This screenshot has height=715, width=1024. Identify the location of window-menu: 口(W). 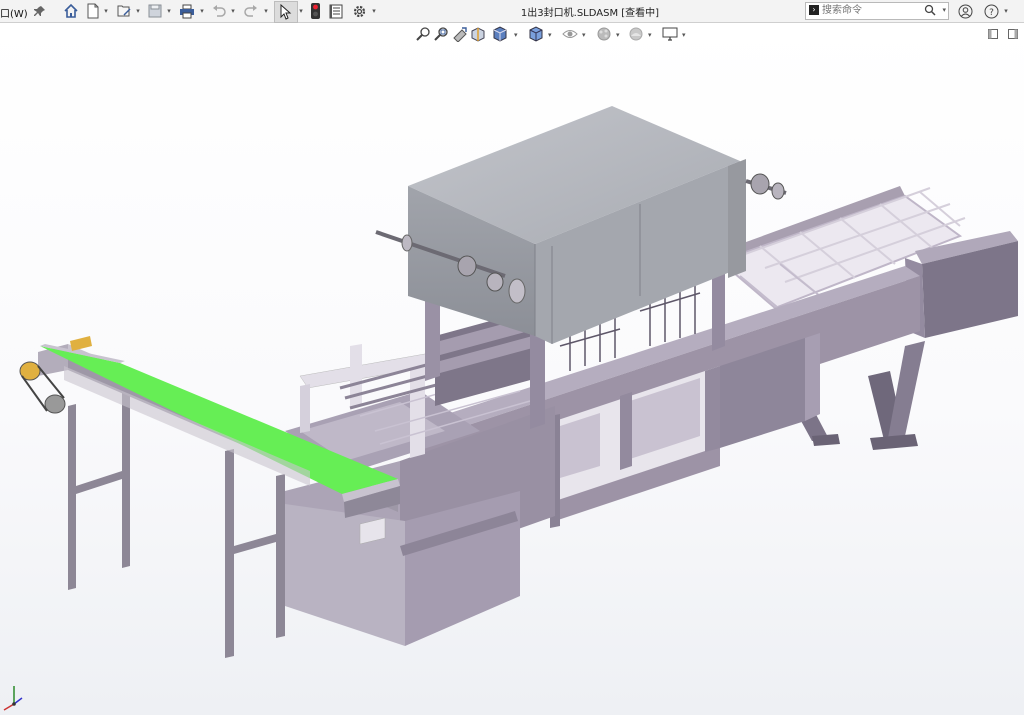
(14, 12).